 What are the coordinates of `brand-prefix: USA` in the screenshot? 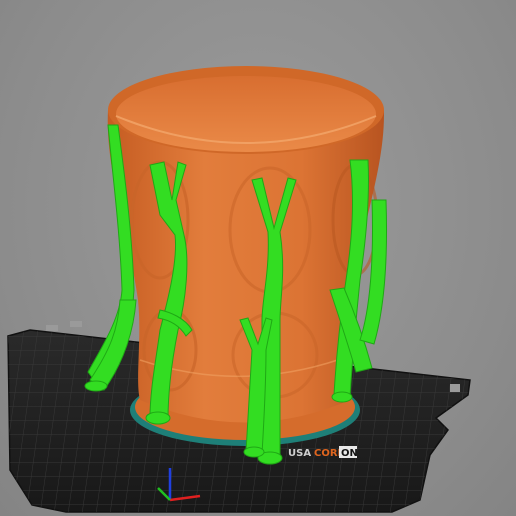 It's located at (299, 453).